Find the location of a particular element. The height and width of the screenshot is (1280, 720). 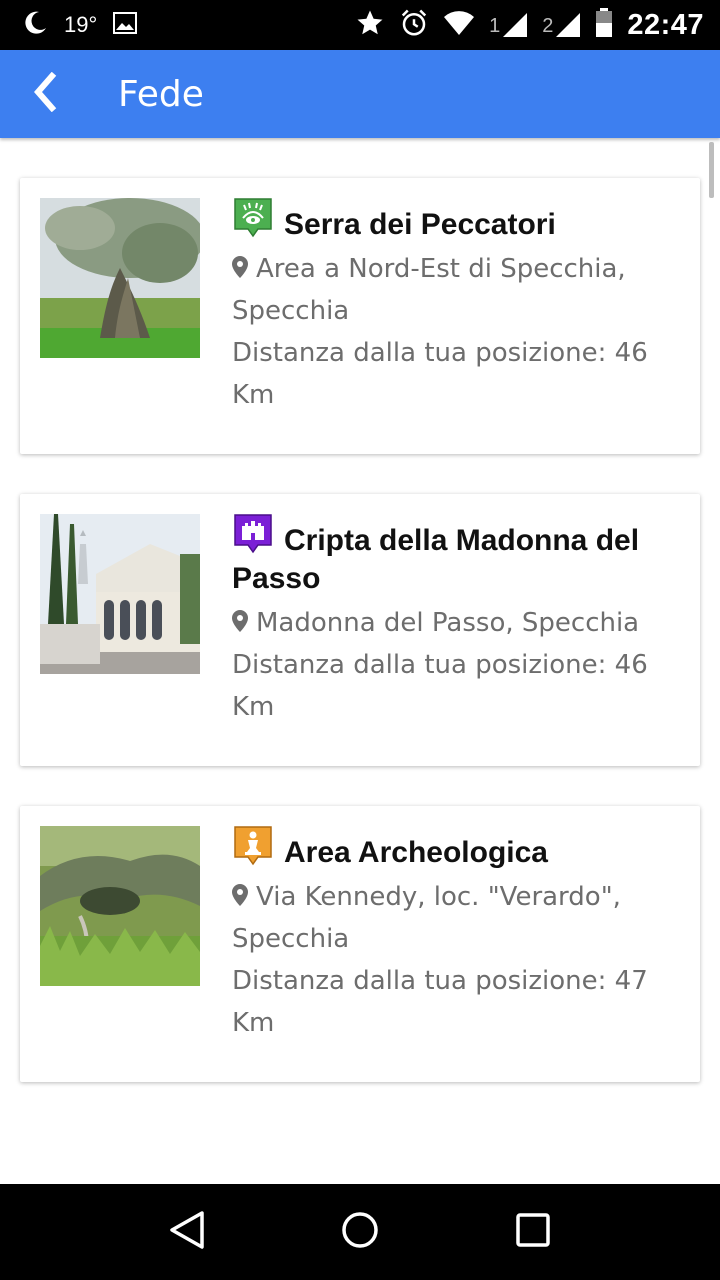

status-bar: 19° 1 2 22:47 is located at coordinates (360, 25).